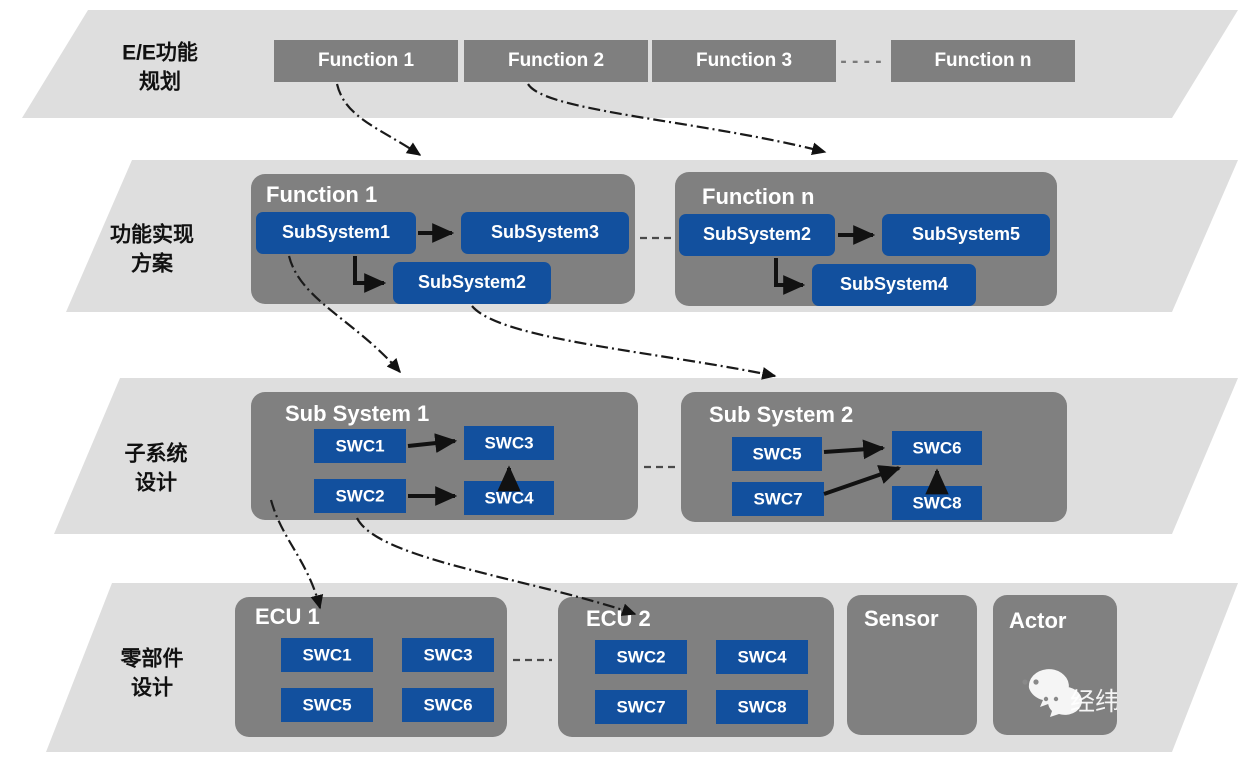 This screenshot has height=762, width=1238. Describe the element at coordinates (757, 234) in the screenshot. I see `subsystem2b-label: SubSystem2` at that location.